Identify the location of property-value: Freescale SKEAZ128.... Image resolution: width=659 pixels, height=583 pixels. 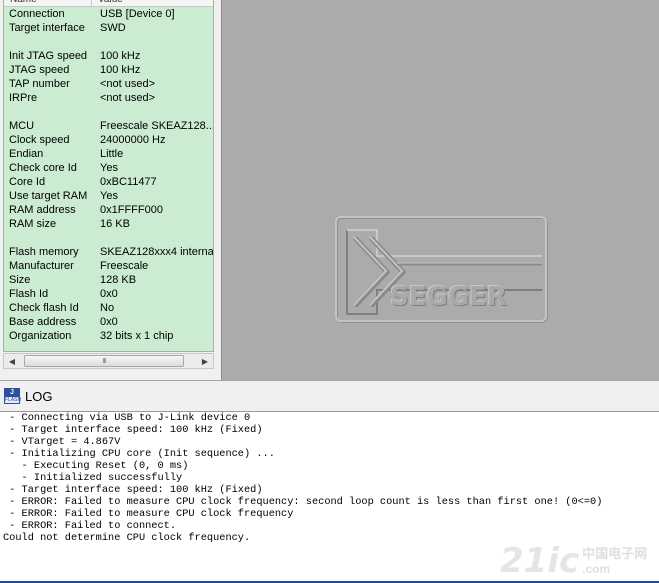
(156, 126).